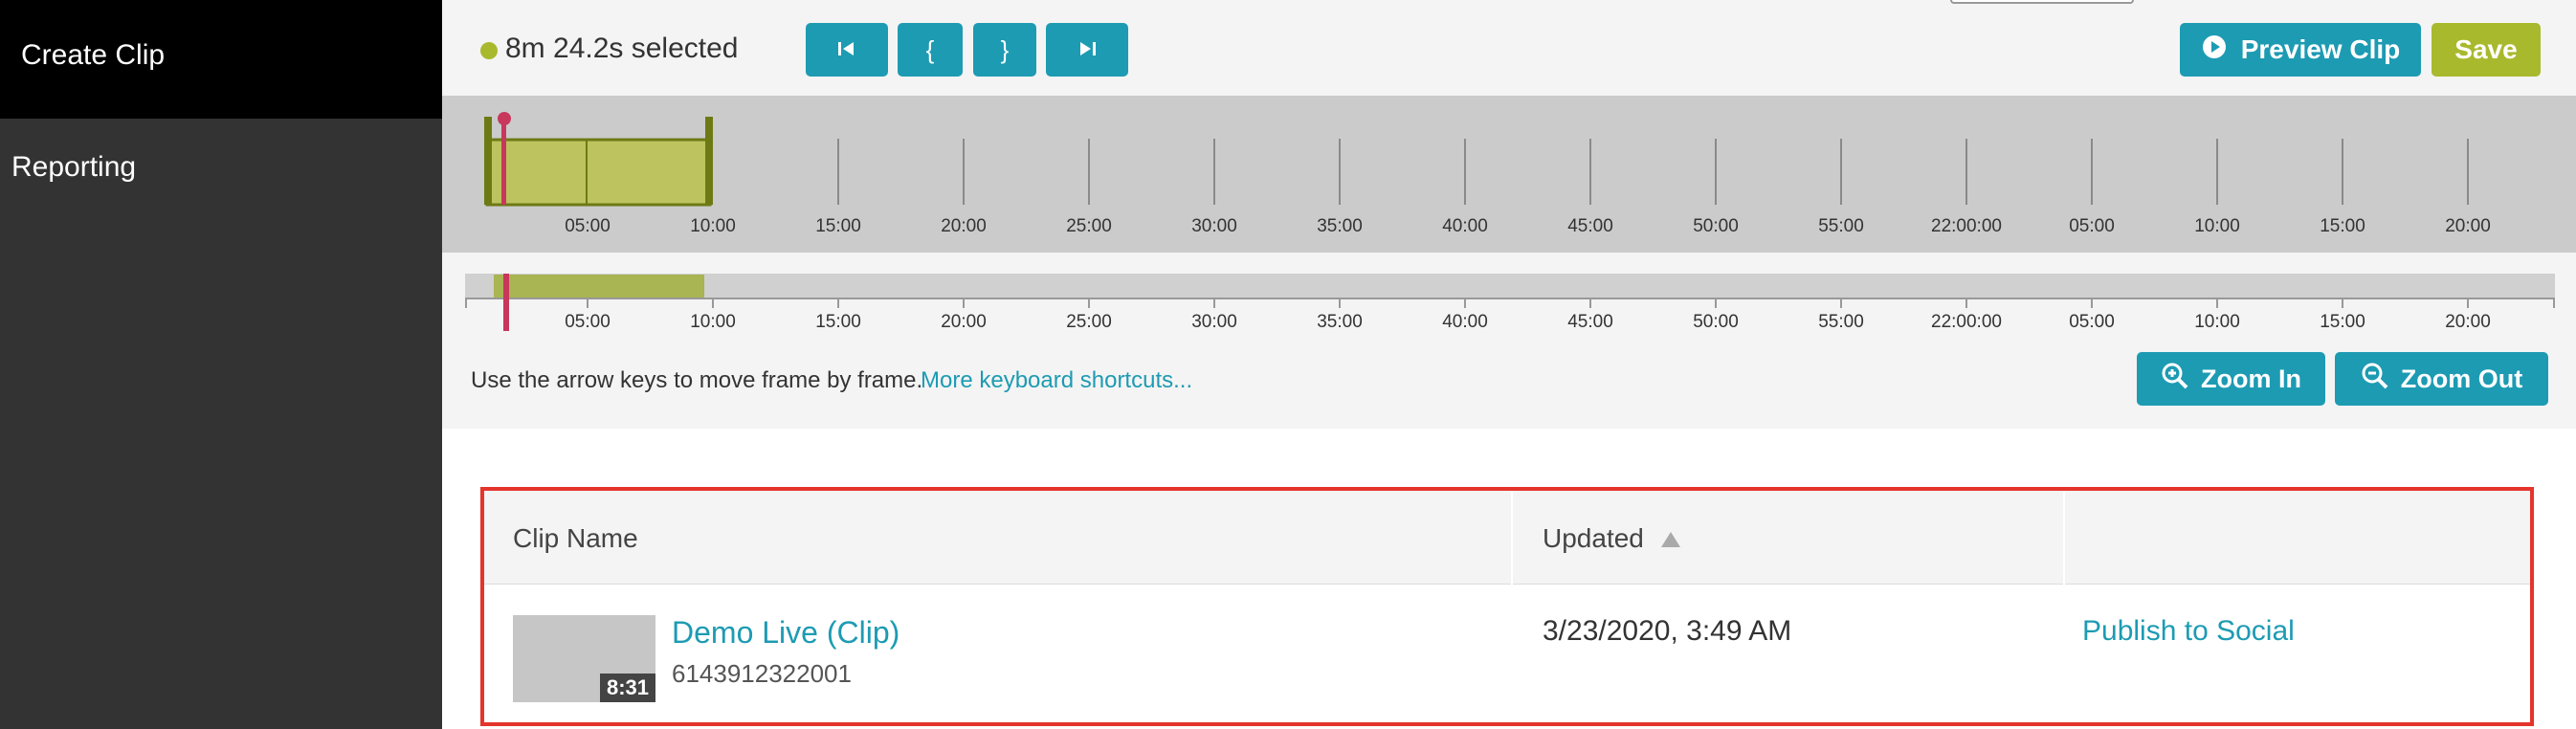 This screenshot has width=2576, height=729. Describe the element at coordinates (1089, 226) in the screenshot. I see `zoomed-tick-label: 25:00` at that location.